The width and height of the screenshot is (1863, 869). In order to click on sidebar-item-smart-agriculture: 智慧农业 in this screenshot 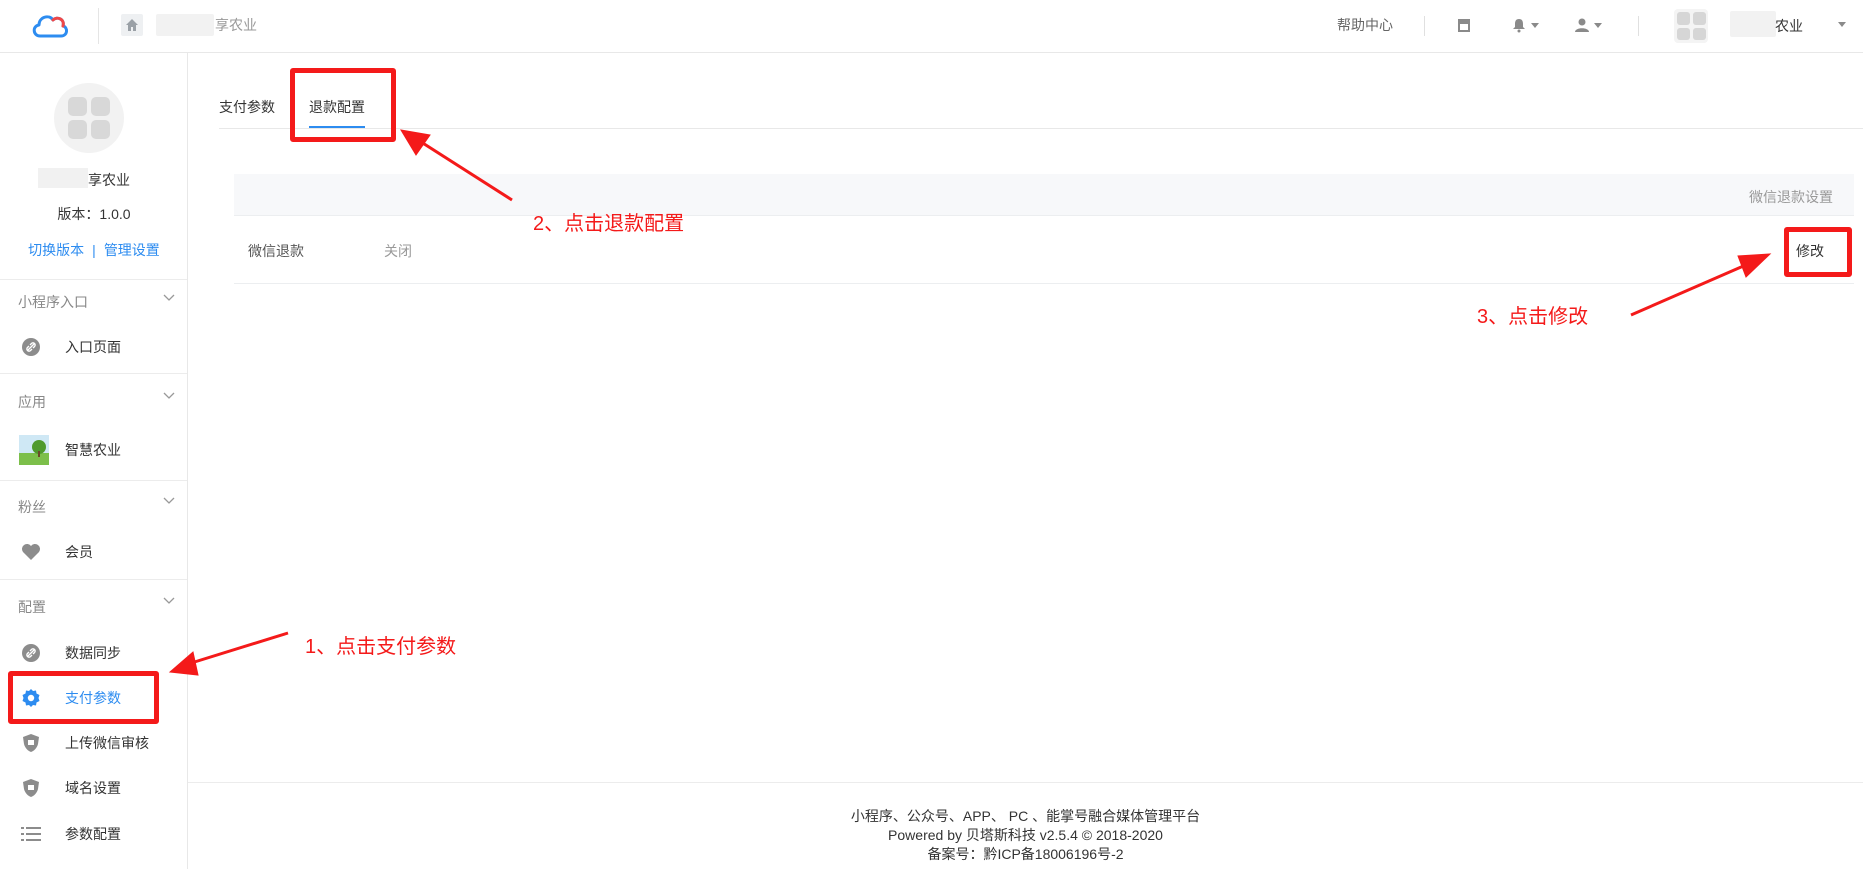, I will do `click(93, 450)`.